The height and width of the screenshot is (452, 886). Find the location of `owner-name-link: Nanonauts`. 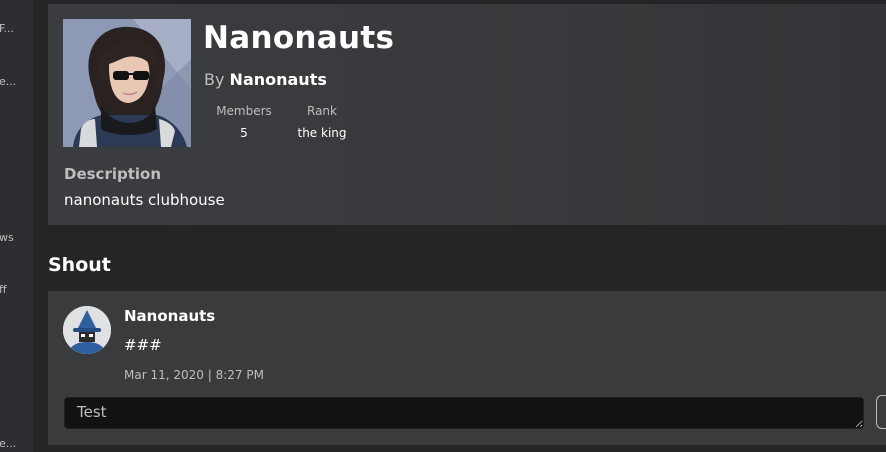

owner-name-link: Nanonauts is located at coordinates (278, 79).